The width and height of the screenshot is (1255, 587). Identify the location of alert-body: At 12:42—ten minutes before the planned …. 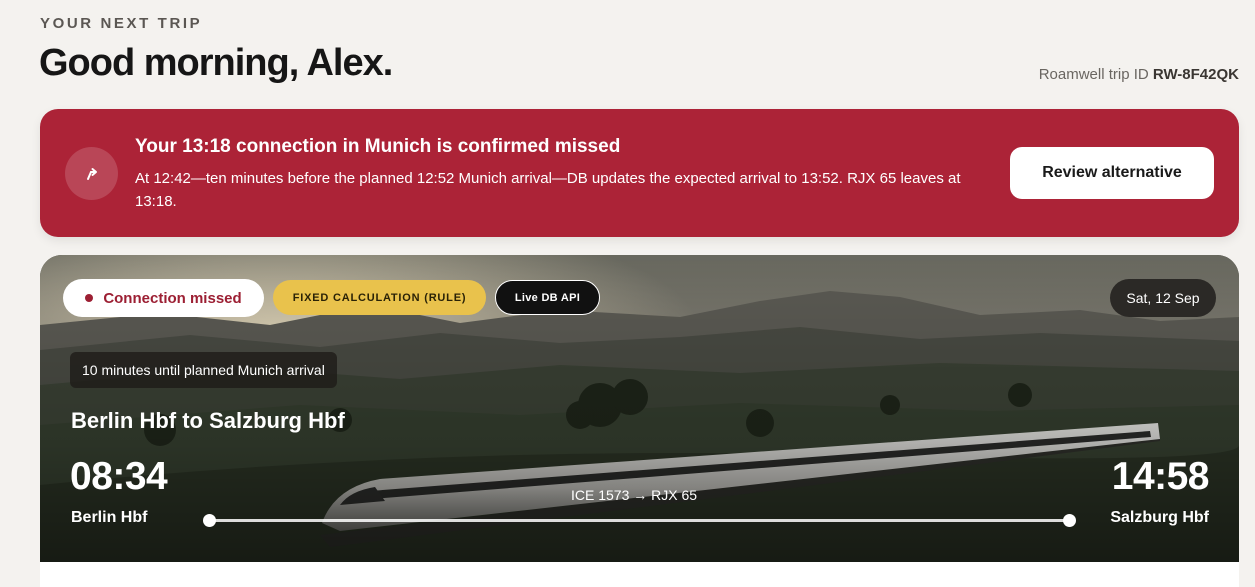
(548, 190).